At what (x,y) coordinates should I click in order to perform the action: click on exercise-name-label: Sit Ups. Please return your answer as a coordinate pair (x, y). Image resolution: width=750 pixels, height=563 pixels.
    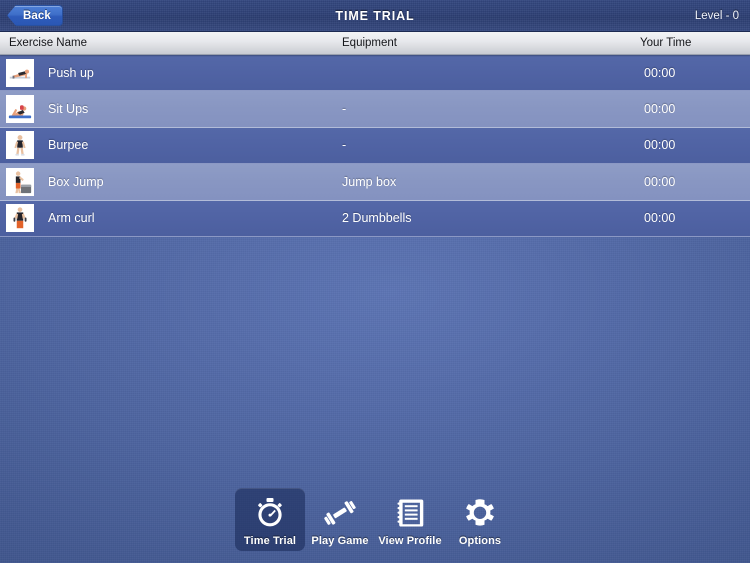
    Looking at the image, I should click on (68, 109).